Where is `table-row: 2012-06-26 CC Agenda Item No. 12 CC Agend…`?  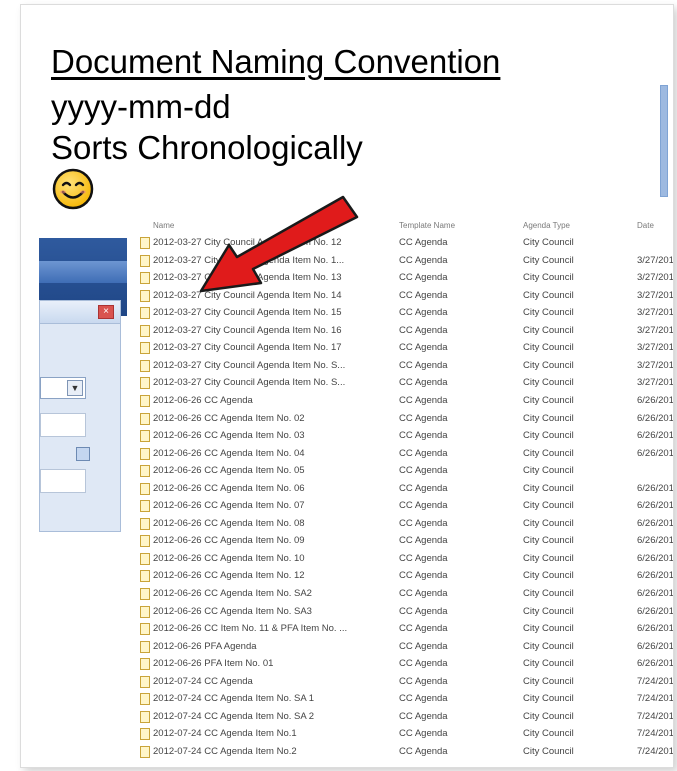
table-row: 2012-06-26 CC Agenda Item No. 12 CC Agend… is located at coordinates (400, 576).